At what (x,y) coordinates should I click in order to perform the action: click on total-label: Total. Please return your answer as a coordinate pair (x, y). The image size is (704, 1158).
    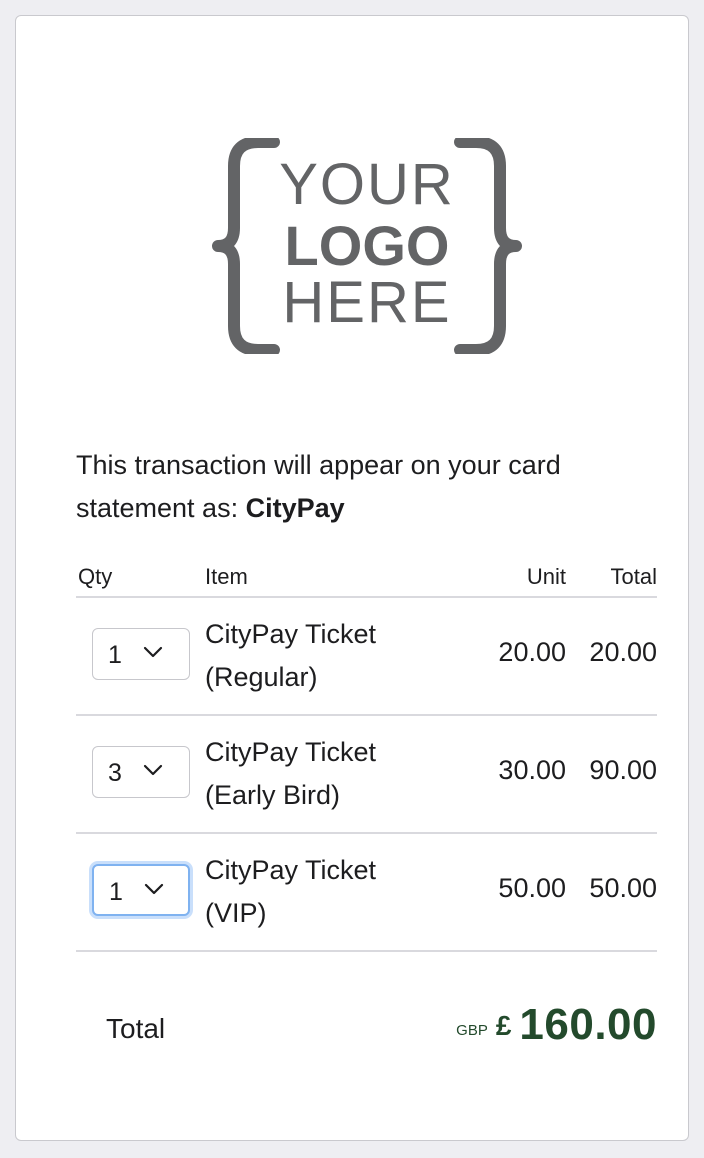
    Looking at the image, I should click on (136, 1028).